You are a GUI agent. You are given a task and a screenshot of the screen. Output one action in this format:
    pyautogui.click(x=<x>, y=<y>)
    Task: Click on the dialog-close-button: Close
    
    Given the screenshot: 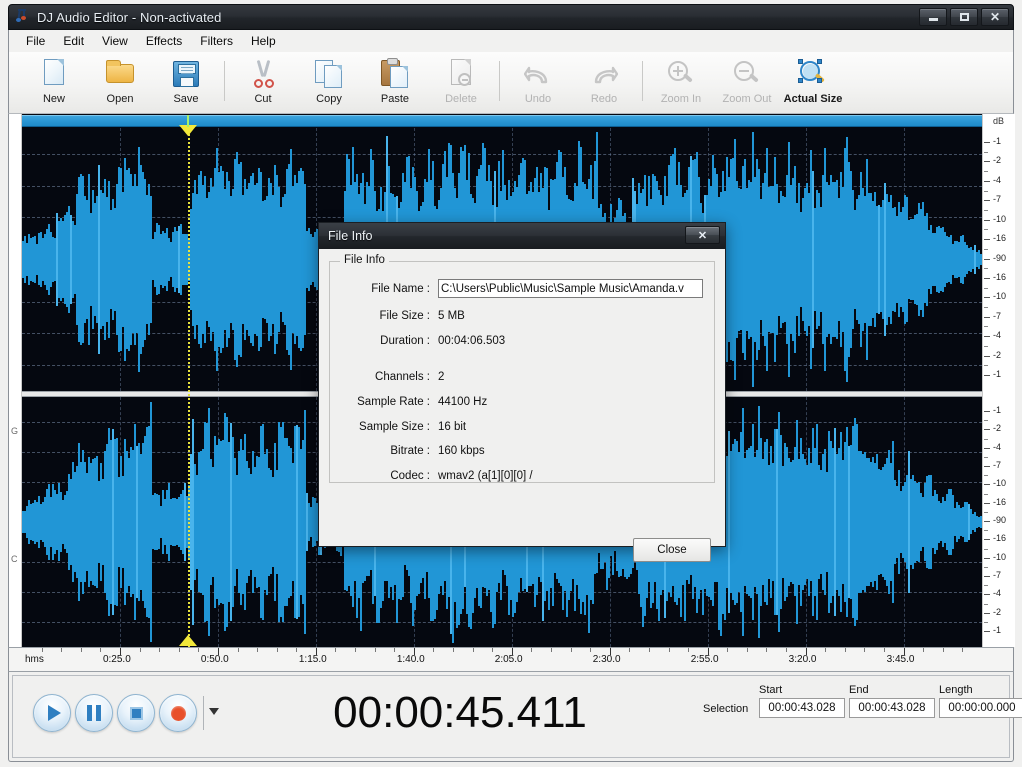 What is the action you would take?
    pyautogui.click(x=672, y=550)
    